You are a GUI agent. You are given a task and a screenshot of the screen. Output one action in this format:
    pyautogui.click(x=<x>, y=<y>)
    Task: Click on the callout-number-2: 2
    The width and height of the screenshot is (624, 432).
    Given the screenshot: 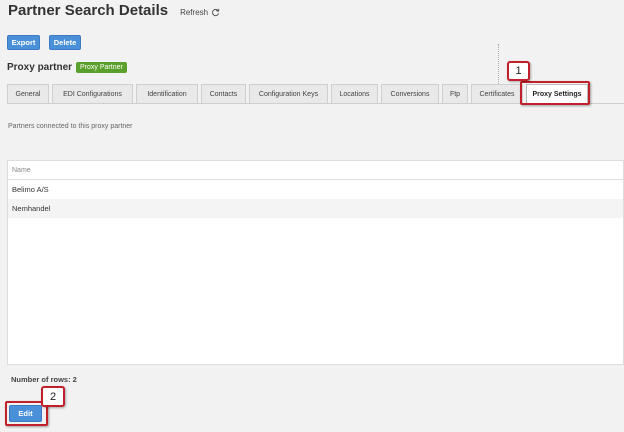 What is the action you would take?
    pyautogui.click(x=53, y=396)
    